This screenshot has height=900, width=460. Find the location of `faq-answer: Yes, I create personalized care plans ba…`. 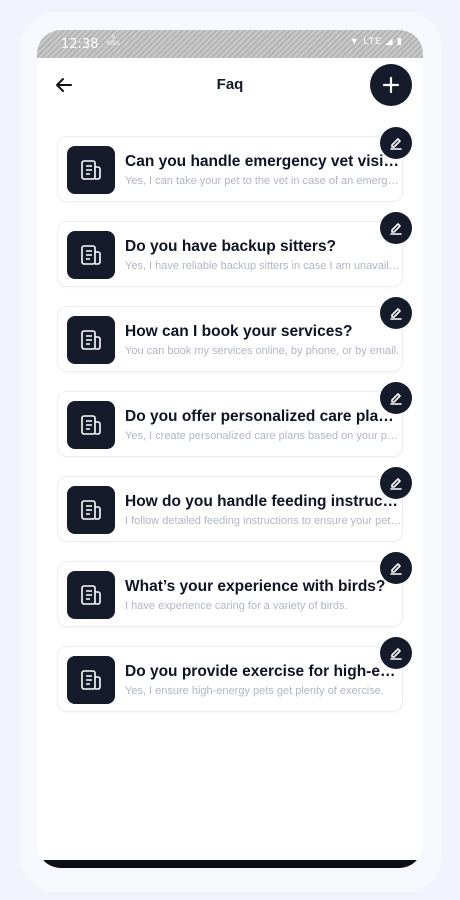

faq-answer: Yes, I create personalized care plans ba… is located at coordinates (264, 436).